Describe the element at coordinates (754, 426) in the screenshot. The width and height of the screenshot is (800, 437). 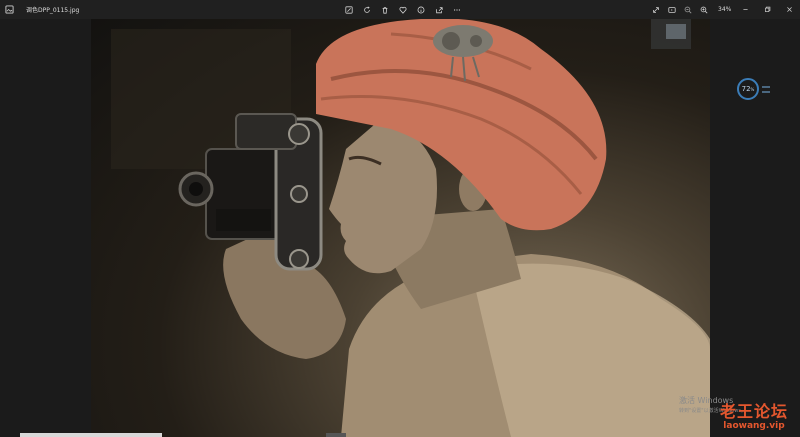
I see `watermark-url: laowang.vip` at that location.